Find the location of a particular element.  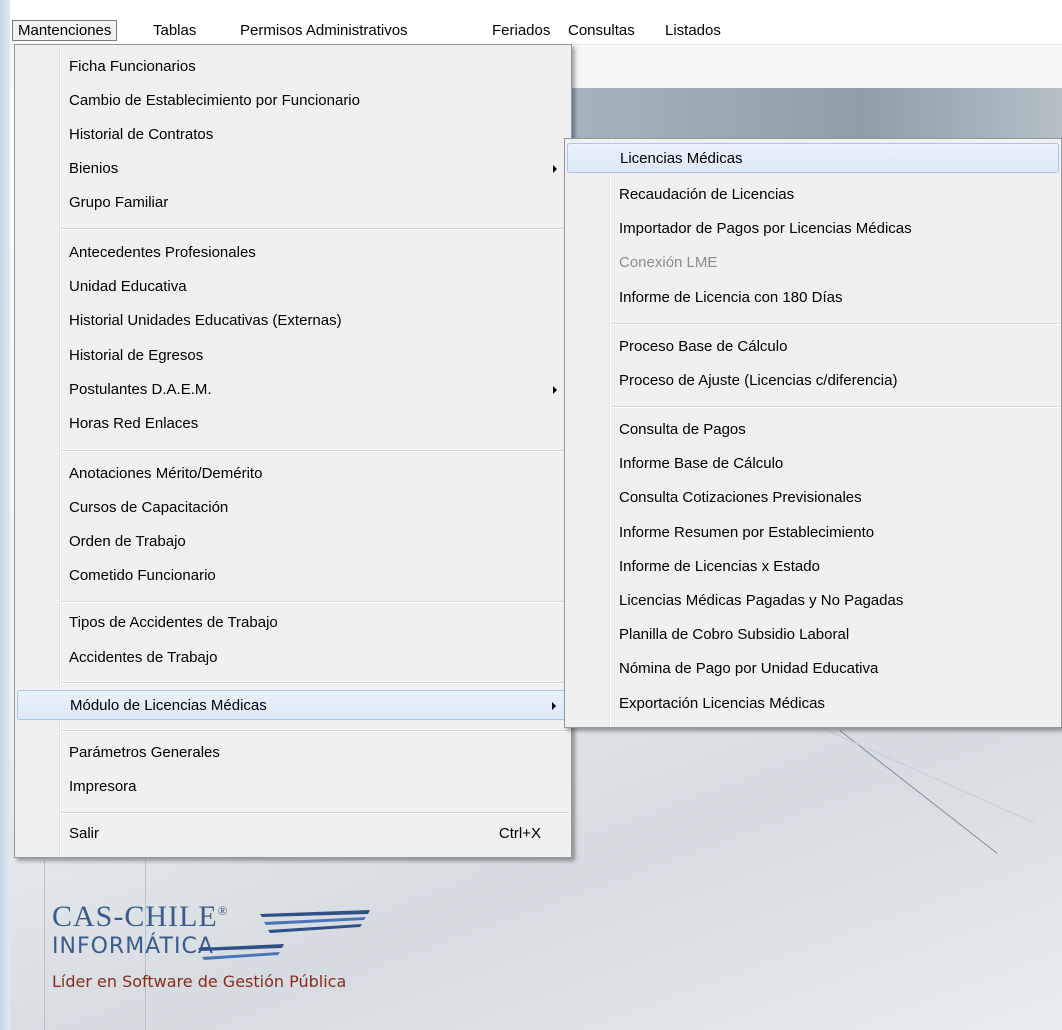

menu-feriados: Feriados is located at coordinates (521, 30).